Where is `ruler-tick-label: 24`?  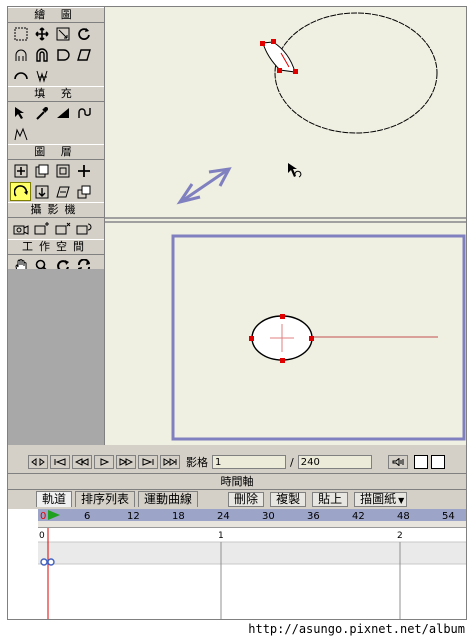 ruler-tick-label: 24 is located at coordinates (223, 516).